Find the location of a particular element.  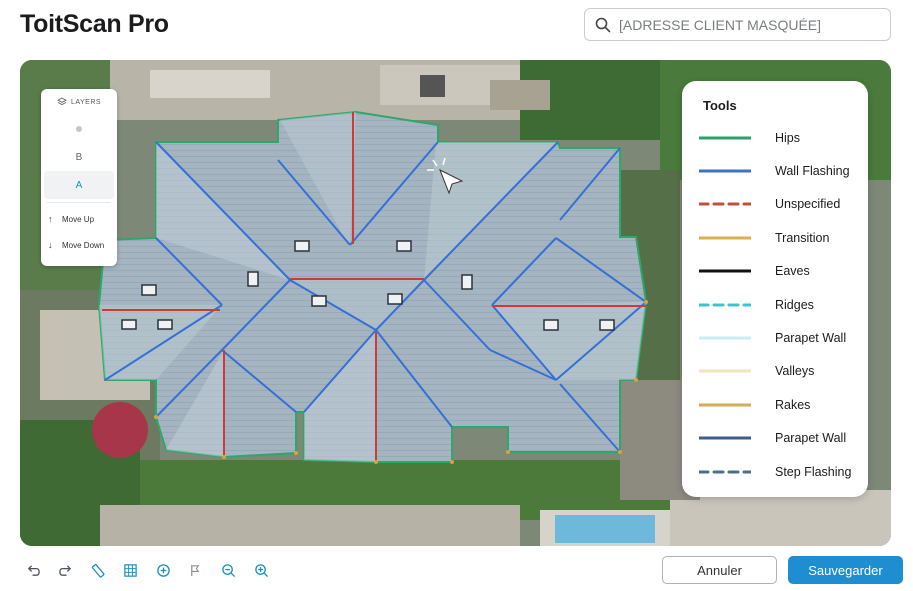

redo-icon is located at coordinates (65, 570).